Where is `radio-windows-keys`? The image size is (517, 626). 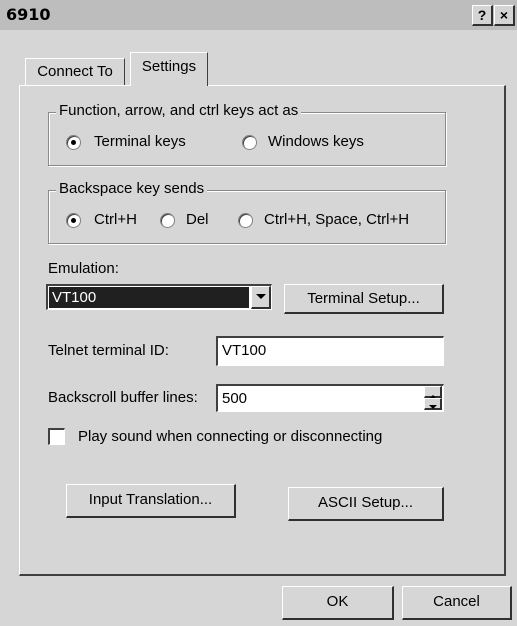 radio-windows-keys is located at coordinates (249, 142).